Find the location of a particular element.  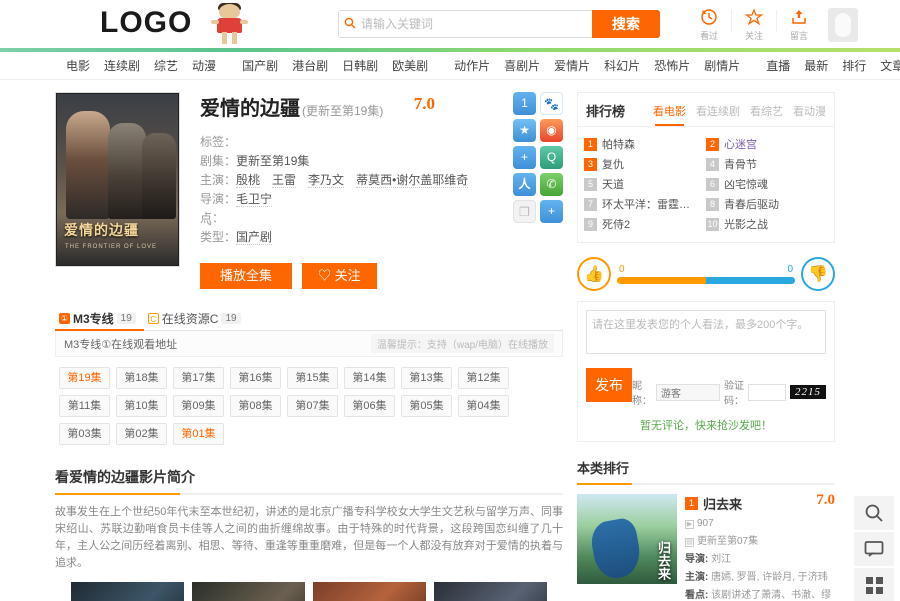

nav-item-latest: 最新 is located at coordinates (816, 65).